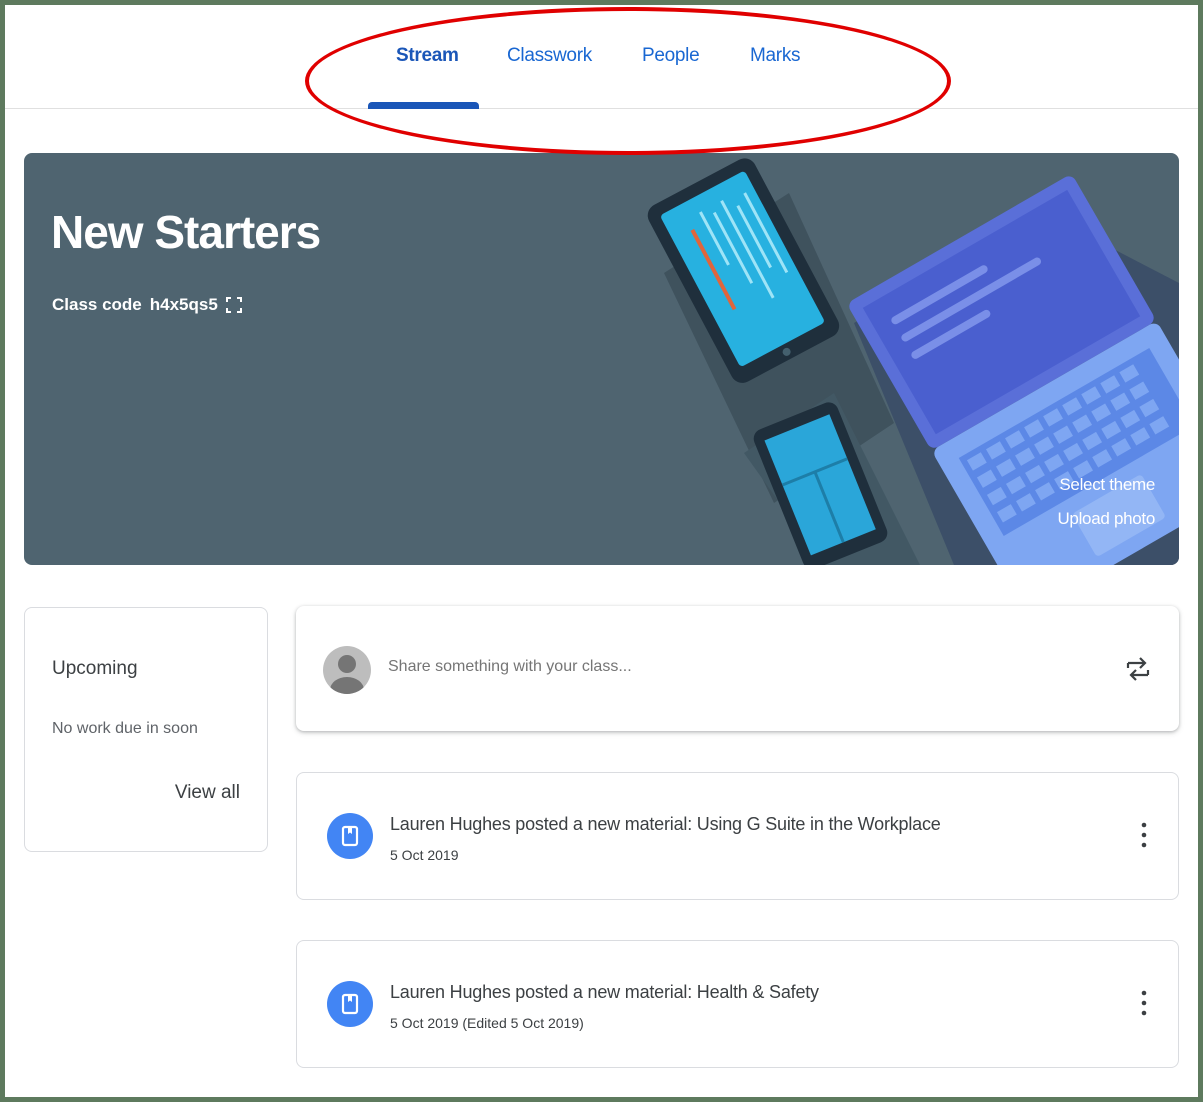 This screenshot has width=1203, height=1102. Describe the element at coordinates (1107, 485) in the screenshot. I see `select-theme-link: Select theme` at that location.